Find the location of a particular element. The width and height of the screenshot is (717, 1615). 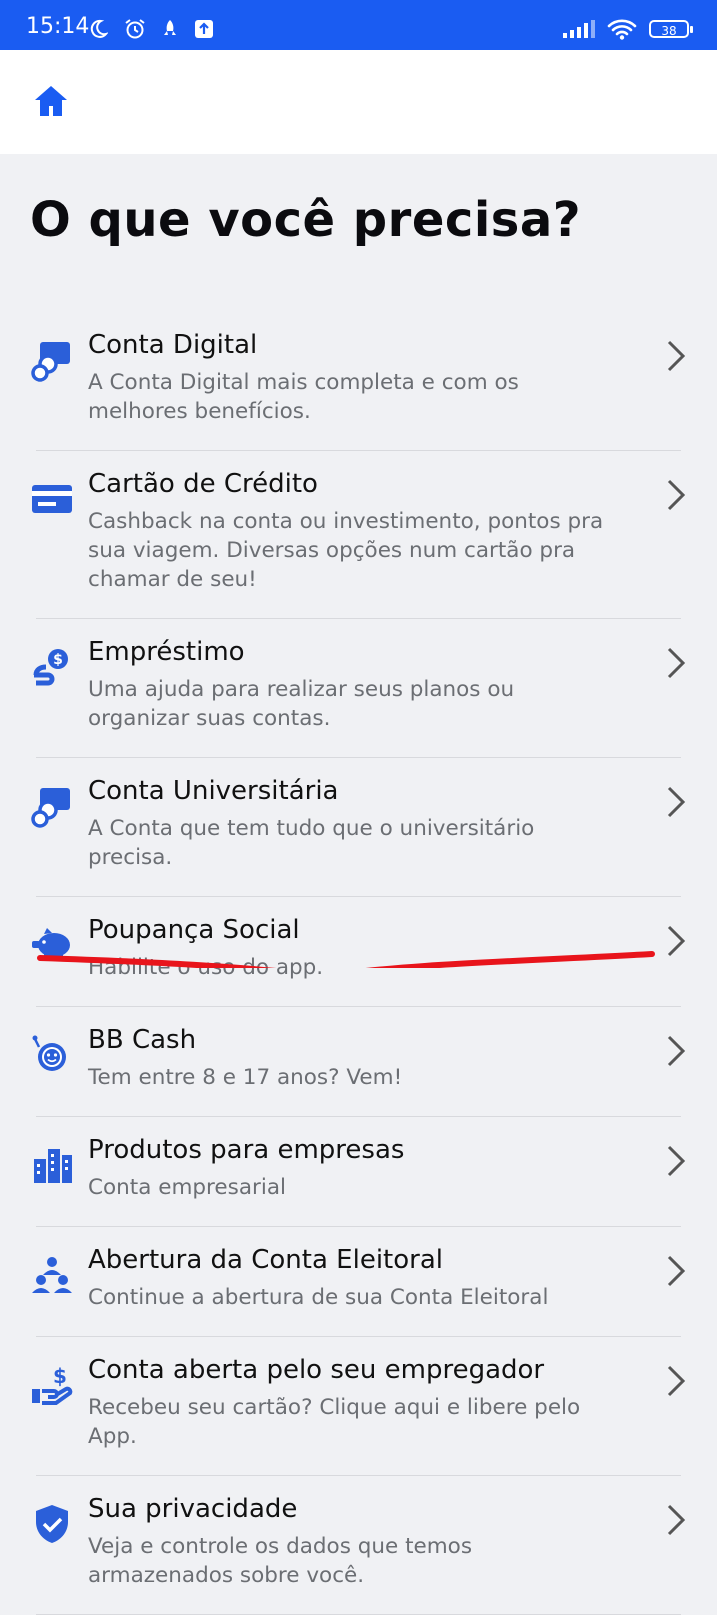

status-icons-left is located at coordinates (151, 29).